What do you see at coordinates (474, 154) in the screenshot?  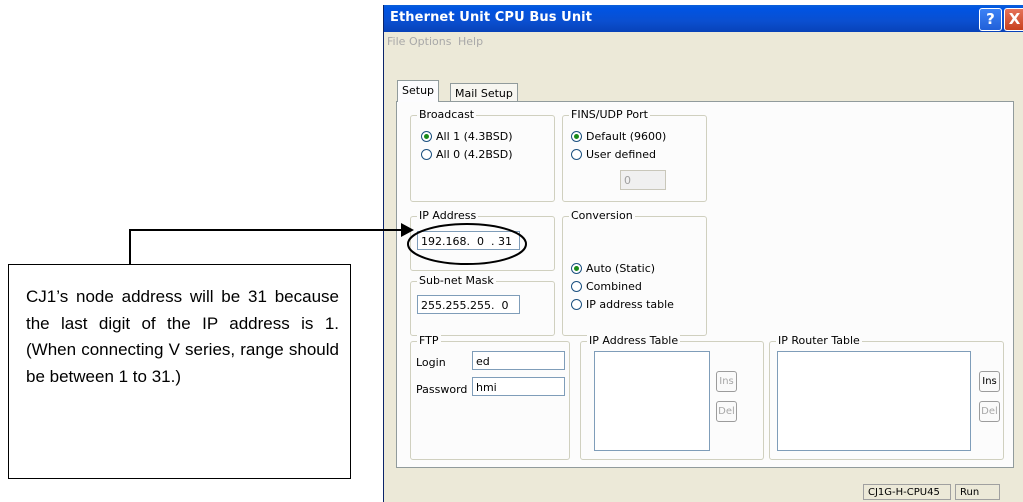 I see `broadcast-all0-label: All 0 (4.2BSD)` at bounding box center [474, 154].